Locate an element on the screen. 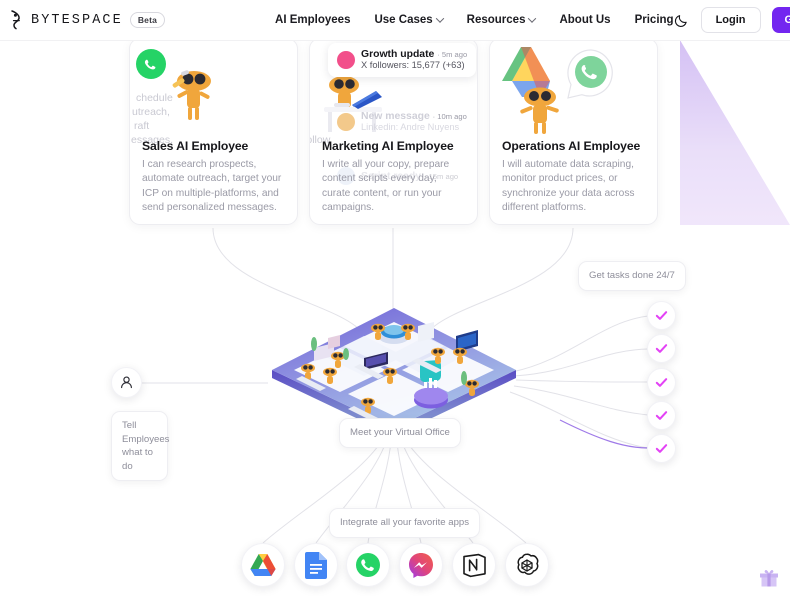 This screenshot has width=790, height=596. card-ghost-line: raft is located at coordinates (142, 126).